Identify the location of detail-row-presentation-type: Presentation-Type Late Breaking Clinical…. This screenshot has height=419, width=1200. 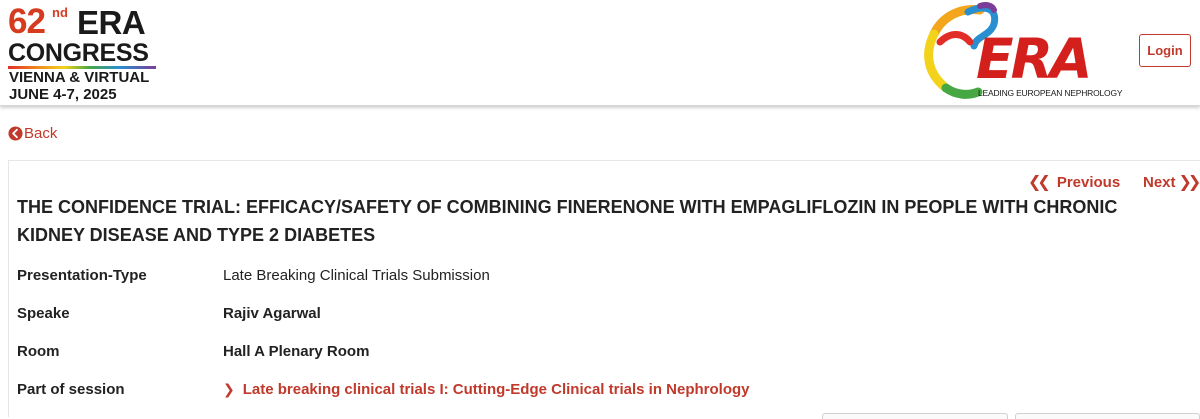
(602, 278).